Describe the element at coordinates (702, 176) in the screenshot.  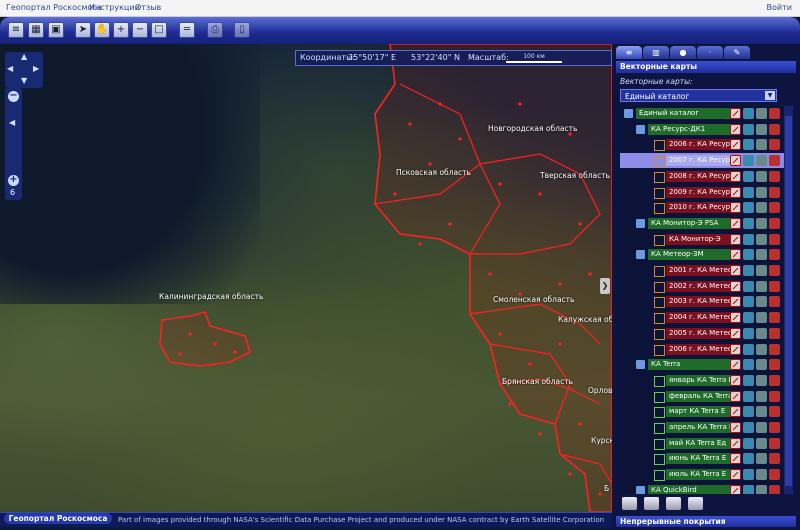
I see `tree-item-label: 2008 г. КА Ресурс-` at that location.